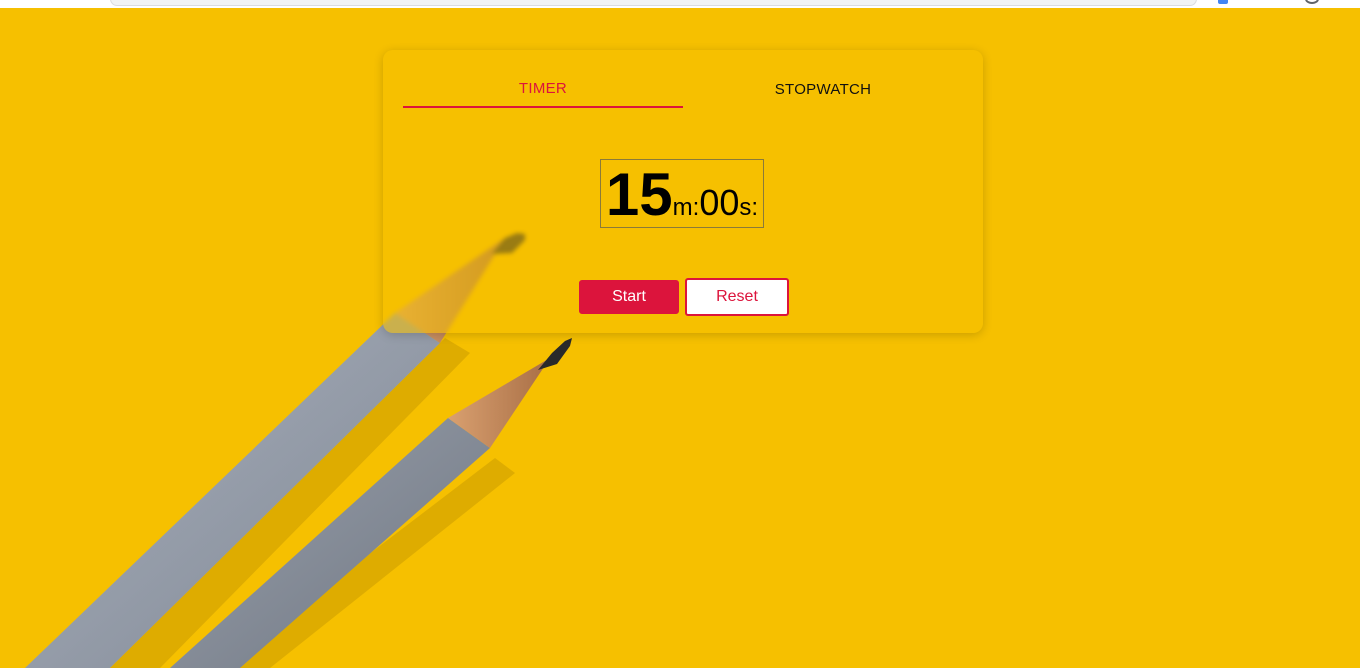  What do you see at coordinates (653, 3) in the screenshot?
I see `address-bar` at bounding box center [653, 3].